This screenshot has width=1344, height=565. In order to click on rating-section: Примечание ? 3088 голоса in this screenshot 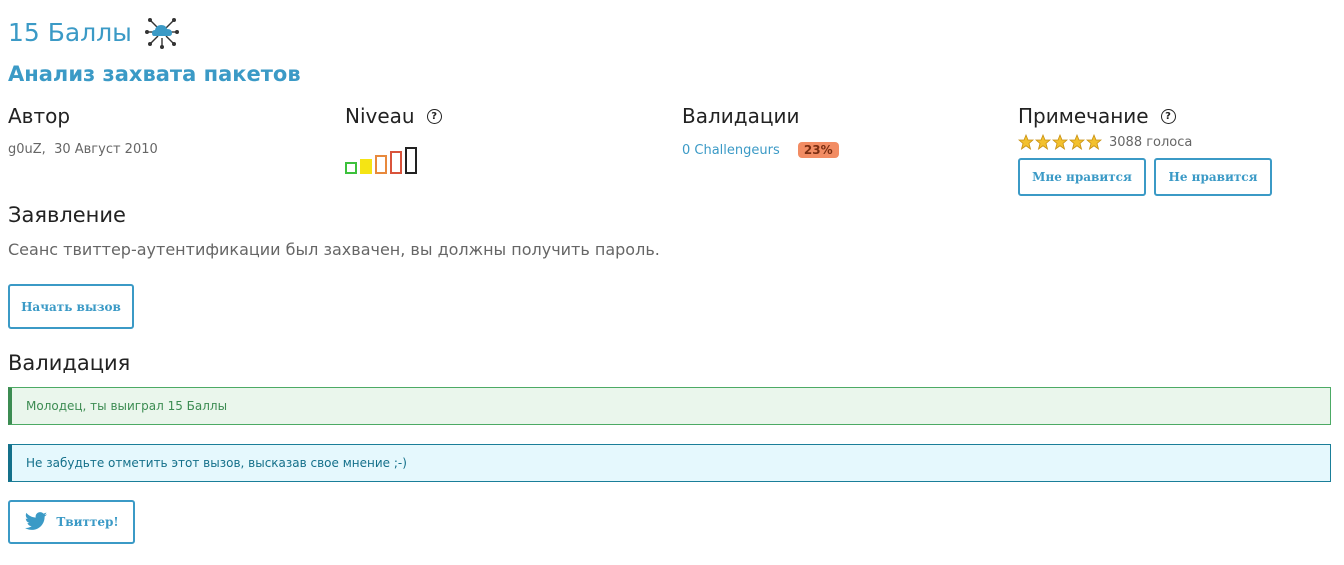, I will do `click(1105, 127)`.